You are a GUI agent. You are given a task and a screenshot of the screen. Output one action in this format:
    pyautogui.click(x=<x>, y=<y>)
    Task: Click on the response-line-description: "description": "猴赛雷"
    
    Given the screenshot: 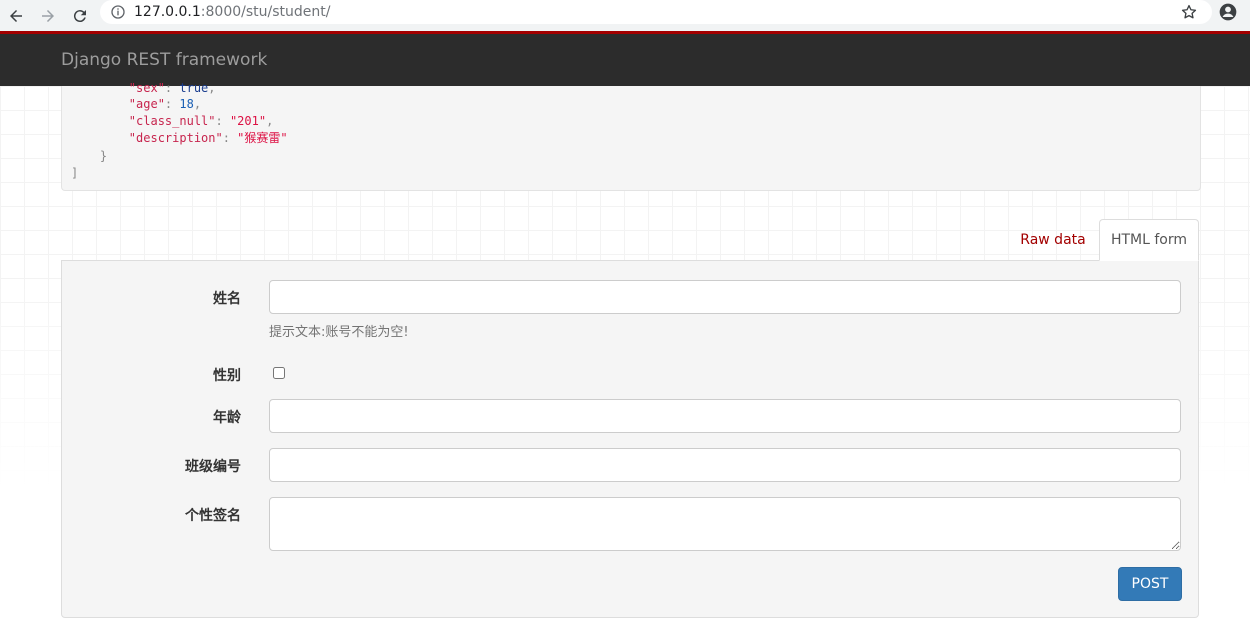 What is the action you would take?
    pyautogui.click(x=208, y=138)
    